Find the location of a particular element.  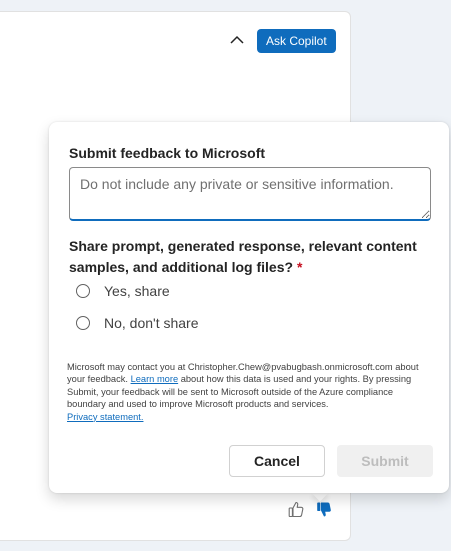

like-button is located at coordinates (296, 512).